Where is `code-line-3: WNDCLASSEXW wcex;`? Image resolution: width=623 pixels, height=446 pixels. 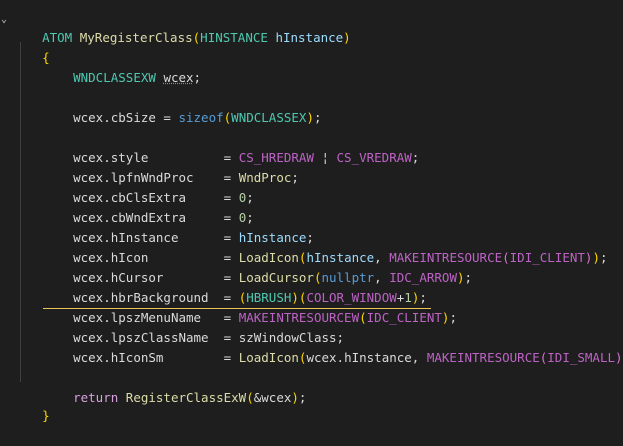 code-line-3: WNDCLASSEXW wcex; is located at coordinates (122, 66).